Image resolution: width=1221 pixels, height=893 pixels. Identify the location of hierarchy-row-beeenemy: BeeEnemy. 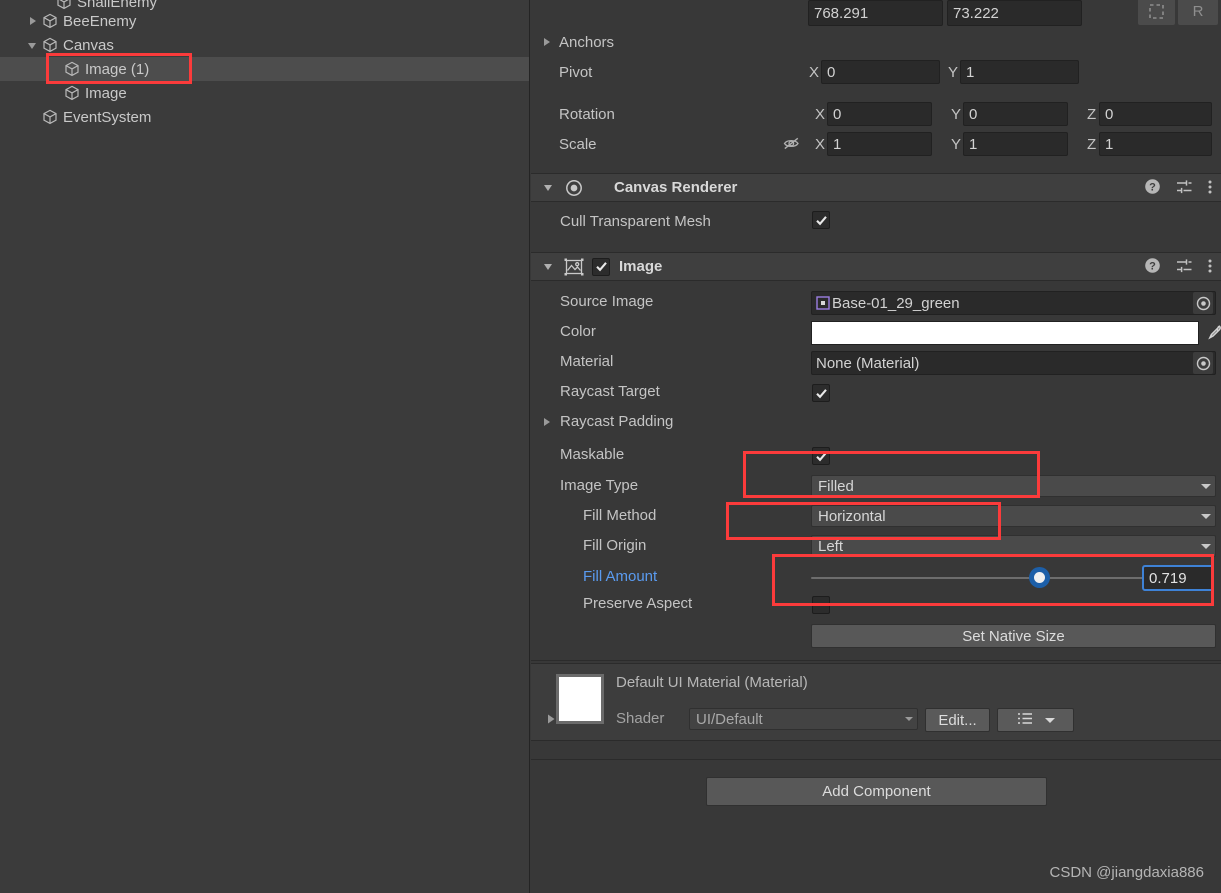
(264, 21).